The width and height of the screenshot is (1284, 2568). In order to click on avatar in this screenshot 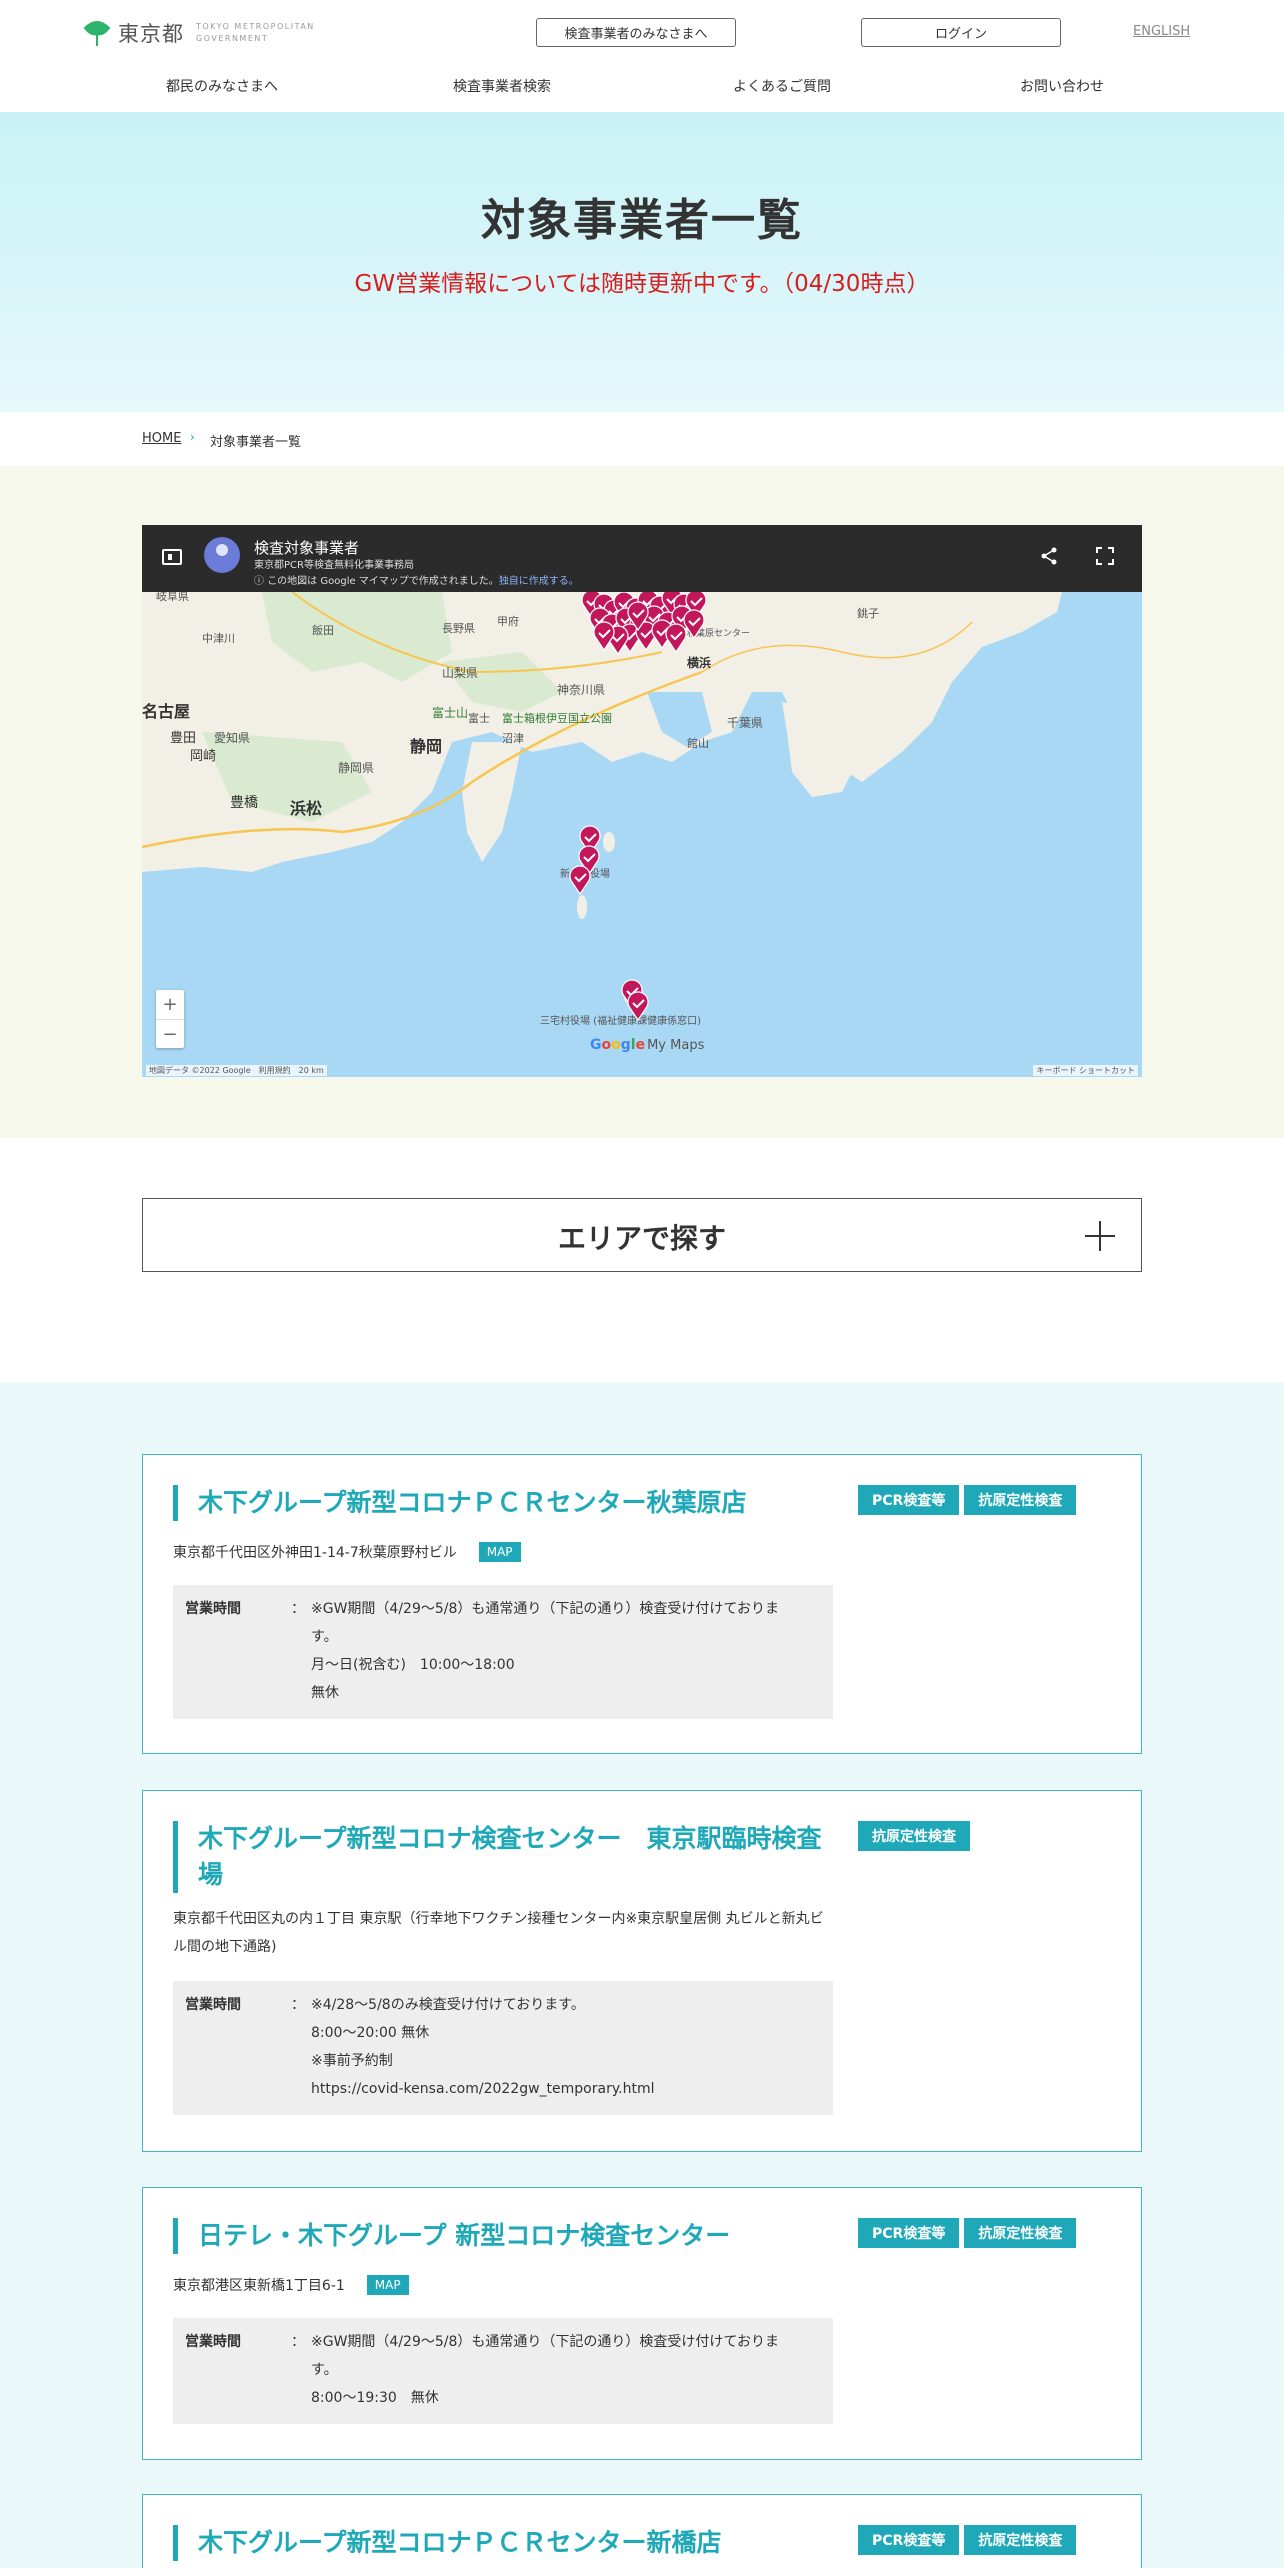, I will do `click(222, 555)`.